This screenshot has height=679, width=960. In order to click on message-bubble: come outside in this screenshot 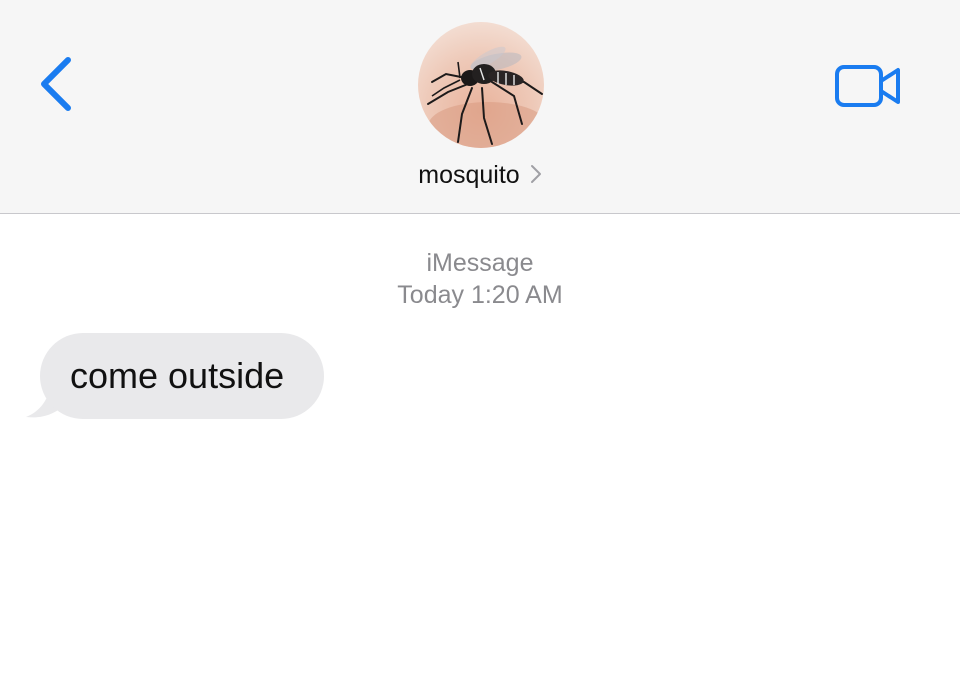, I will do `click(182, 376)`.